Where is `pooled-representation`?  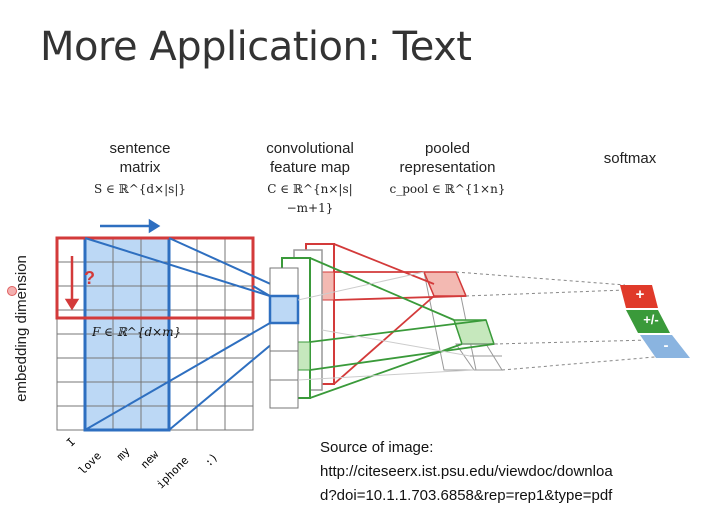
pooled-representation is located at coordinates (462, 321).